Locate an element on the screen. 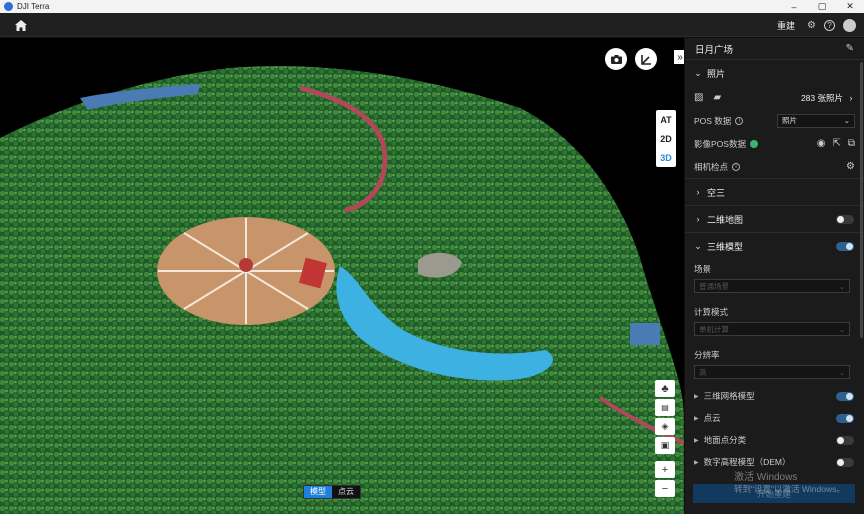 This screenshot has height=514, width=864. model3d-header: ⌄ 三维模型 is located at coordinates (774, 246).